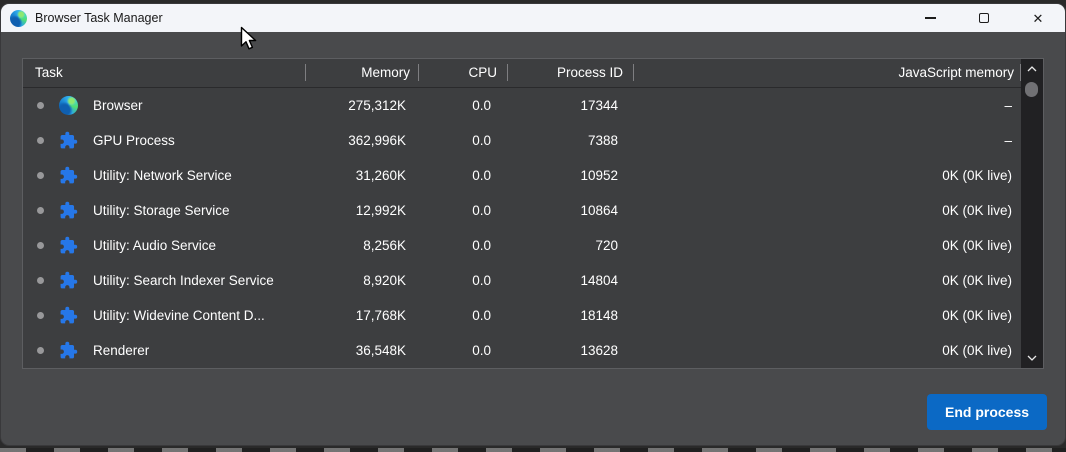 This screenshot has width=1066, height=452. What do you see at coordinates (533, 18) in the screenshot?
I see `titlebar: Browser Task Manager ✕` at bounding box center [533, 18].